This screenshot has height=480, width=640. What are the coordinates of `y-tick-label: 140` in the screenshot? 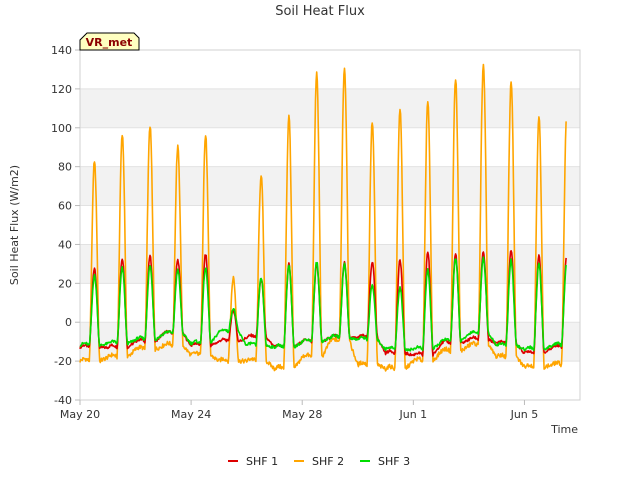 It's located at (61, 50).